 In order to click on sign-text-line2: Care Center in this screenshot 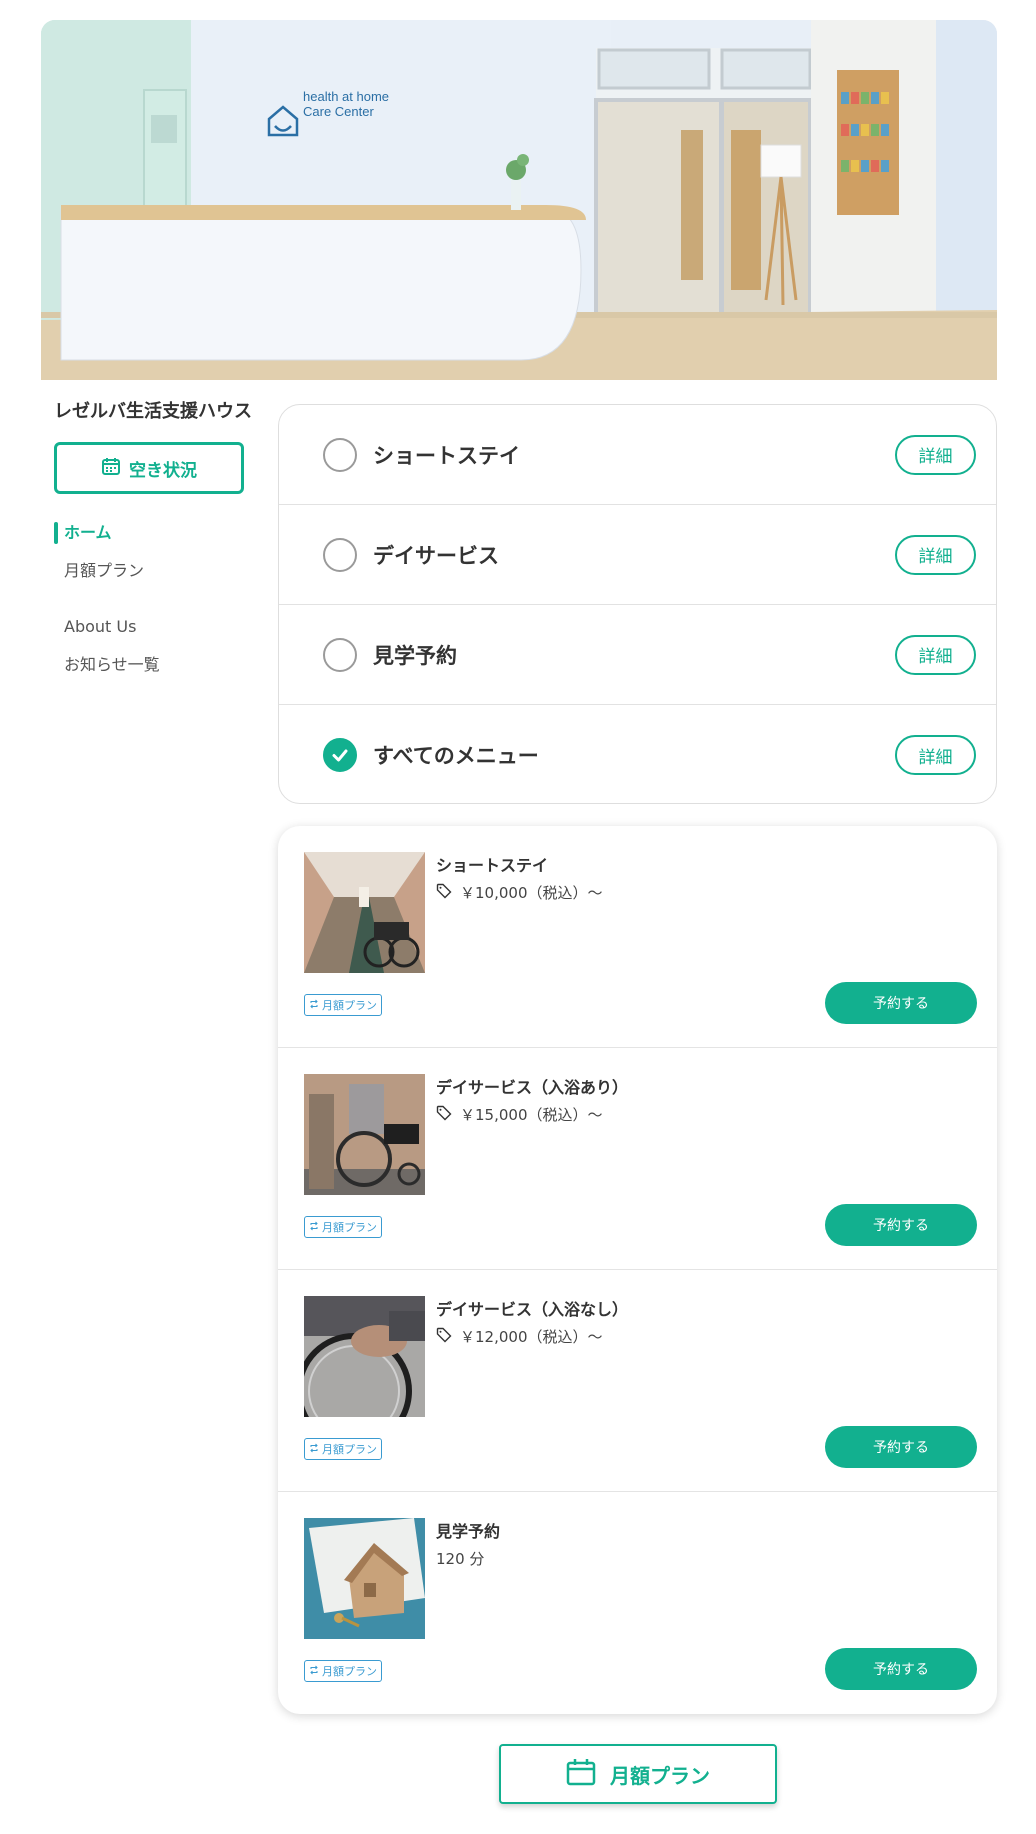, I will do `click(338, 111)`.